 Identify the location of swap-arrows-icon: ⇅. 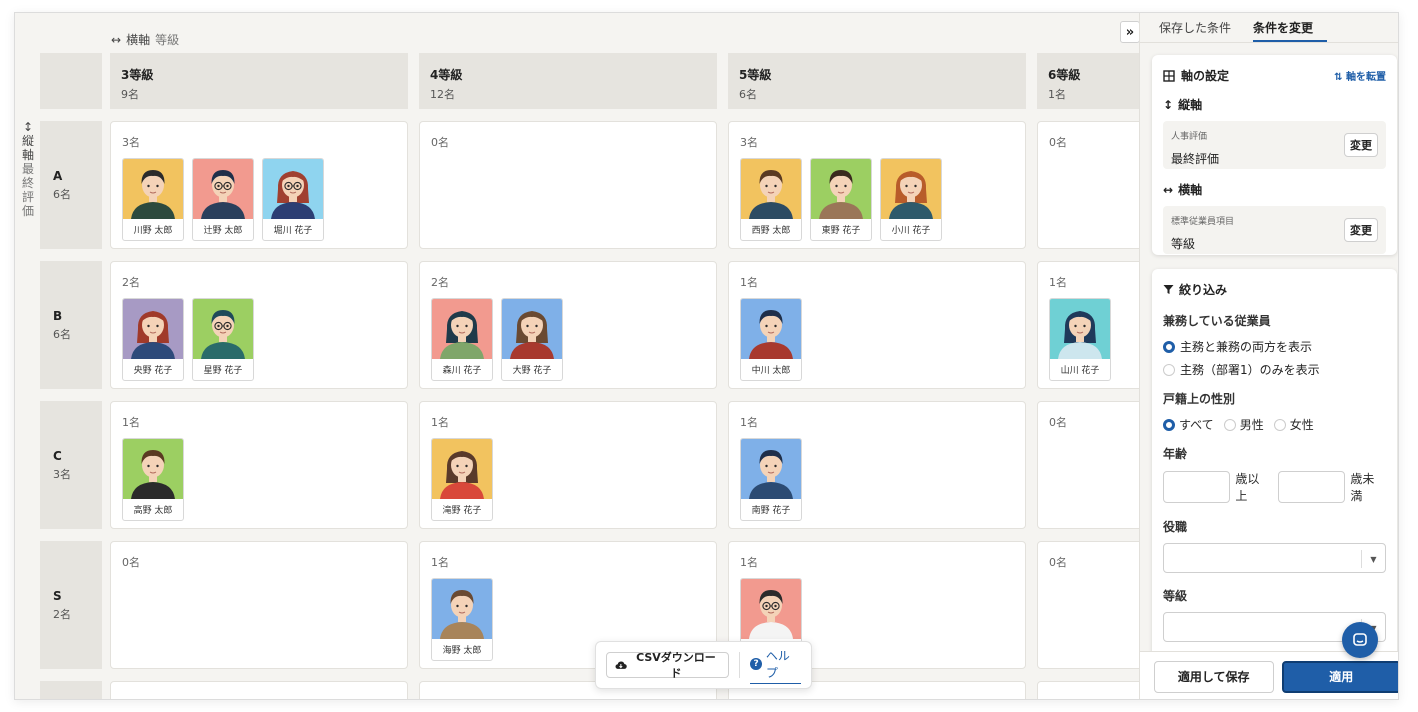
(1338, 77).